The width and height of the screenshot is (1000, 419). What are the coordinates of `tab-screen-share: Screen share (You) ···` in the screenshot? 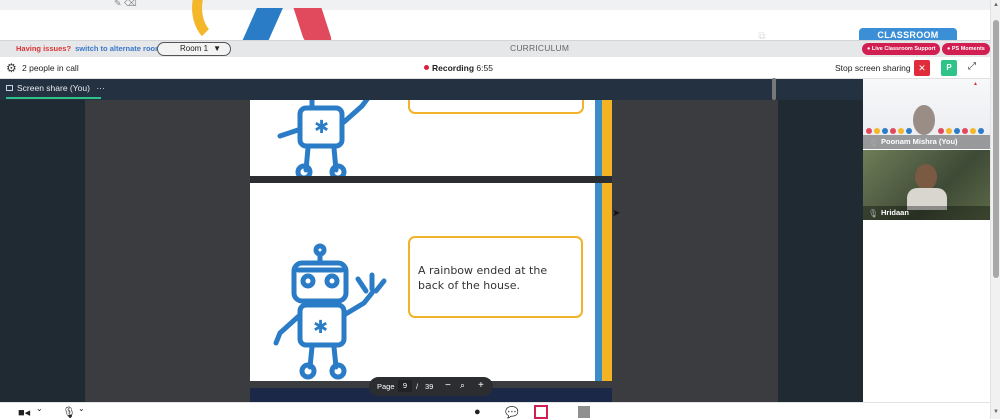 It's located at (55, 88).